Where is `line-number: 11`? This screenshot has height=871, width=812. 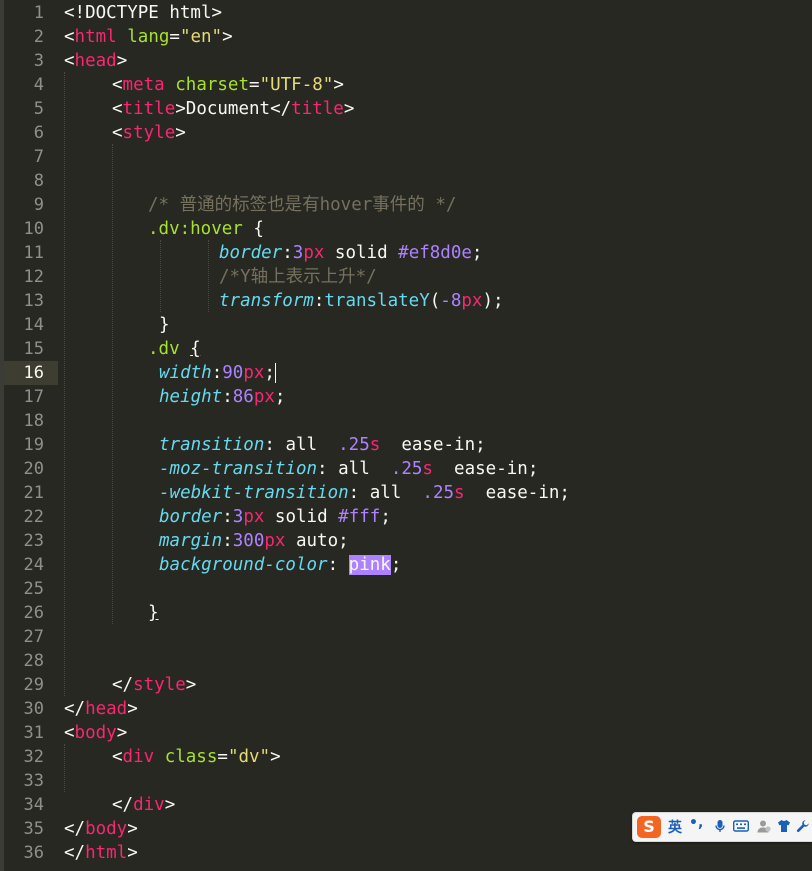 line-number: 11 is located at coordinates (33, 253).